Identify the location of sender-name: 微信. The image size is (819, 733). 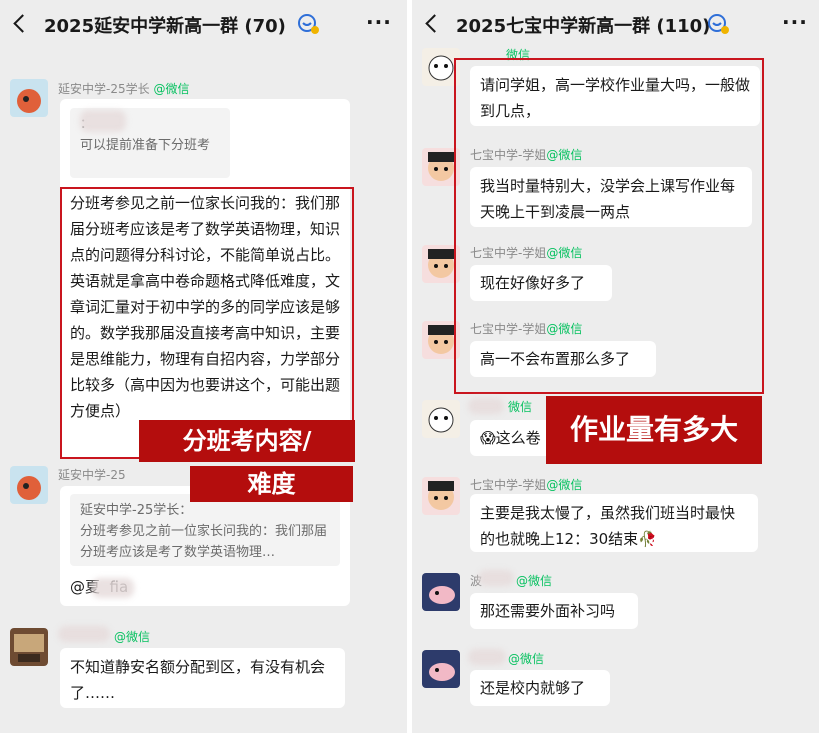
(520, 407).